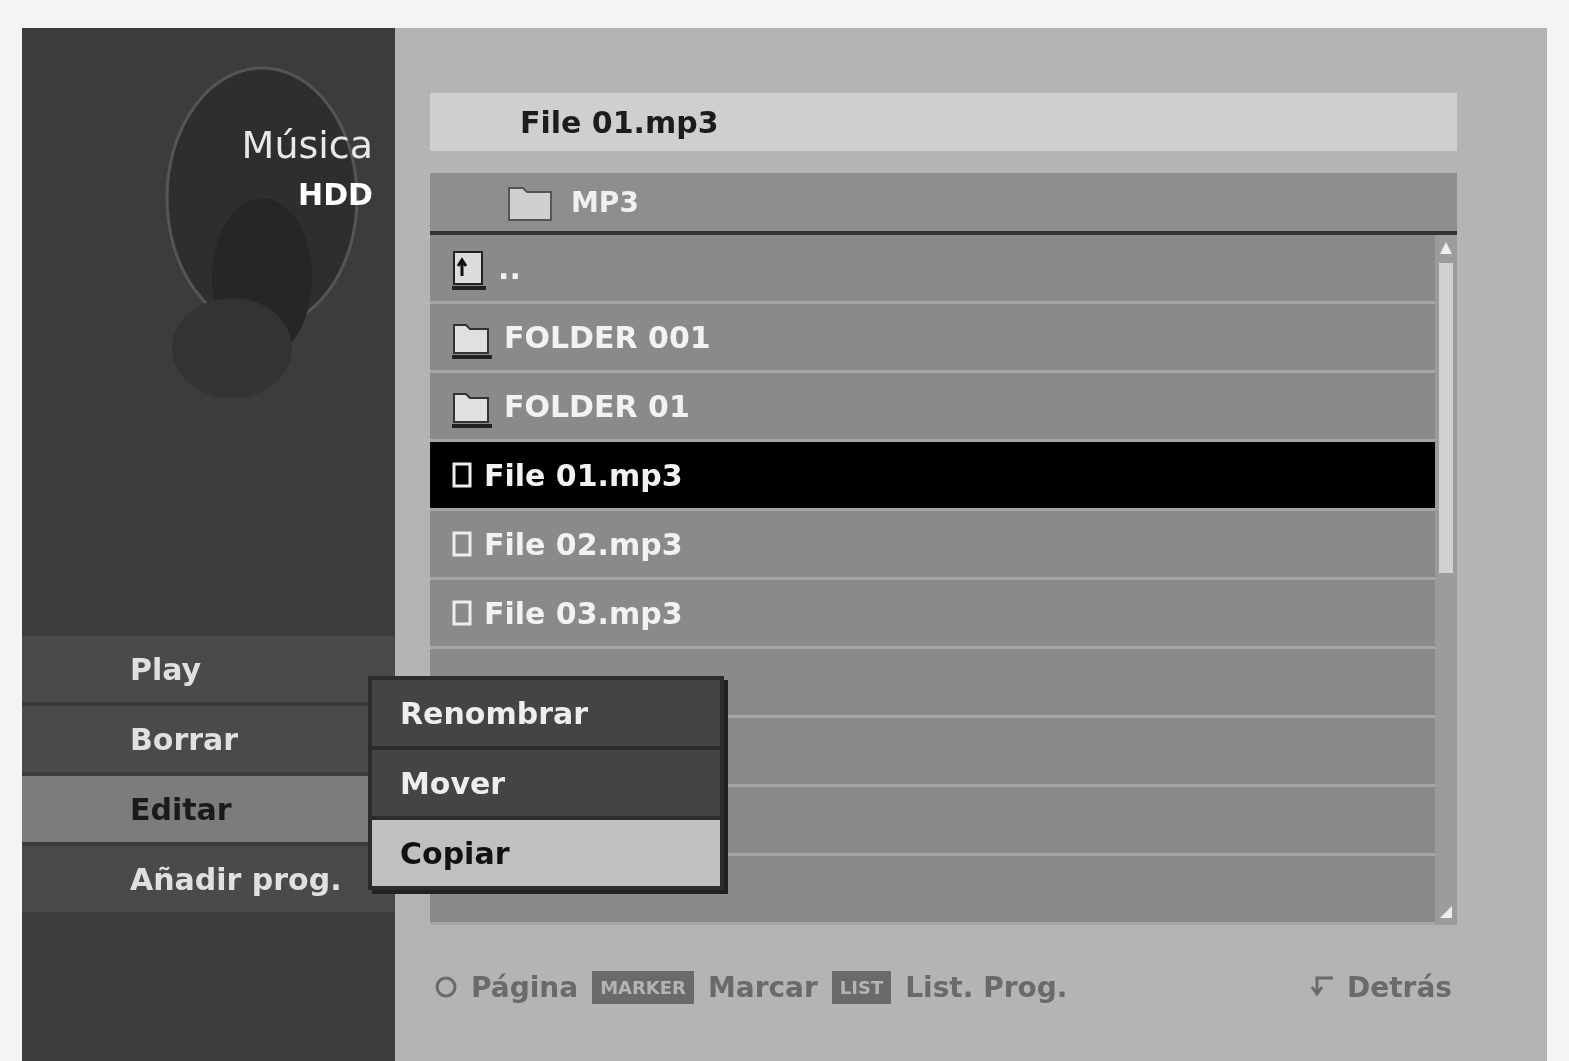  What do you see at coordinates (643, 987) in the screenshot?
I see `key-badge: MARKER` at bounding box center [643, 987].